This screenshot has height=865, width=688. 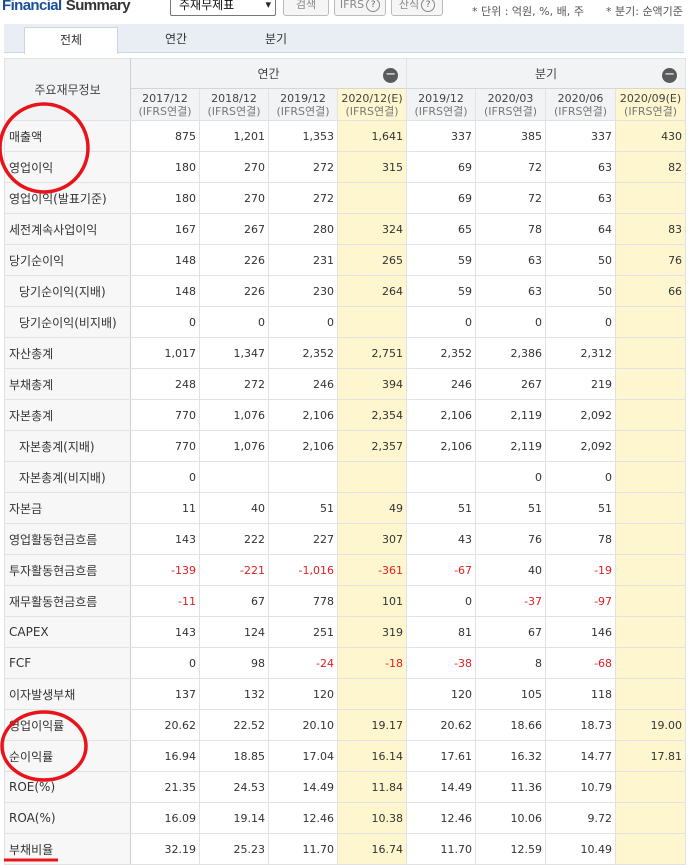 What do you see at coordinates (372, 539) in the screenshot?
I see `value-cell: 307` at bounding box center [372, 539].